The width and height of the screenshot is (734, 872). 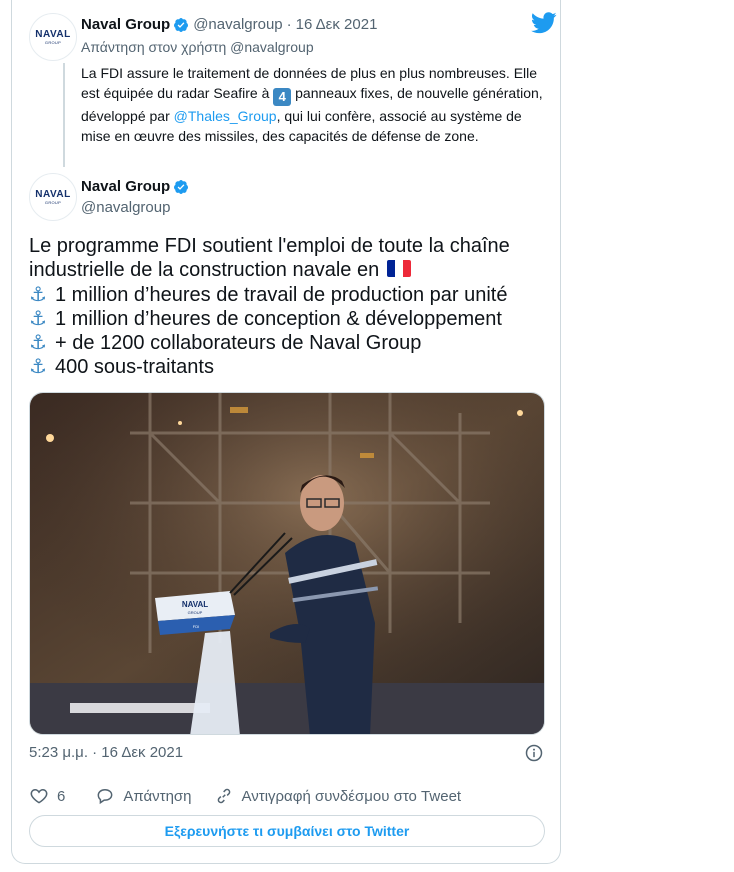 I want to click on flag-stripe-blue, so click(x=390, y=269).